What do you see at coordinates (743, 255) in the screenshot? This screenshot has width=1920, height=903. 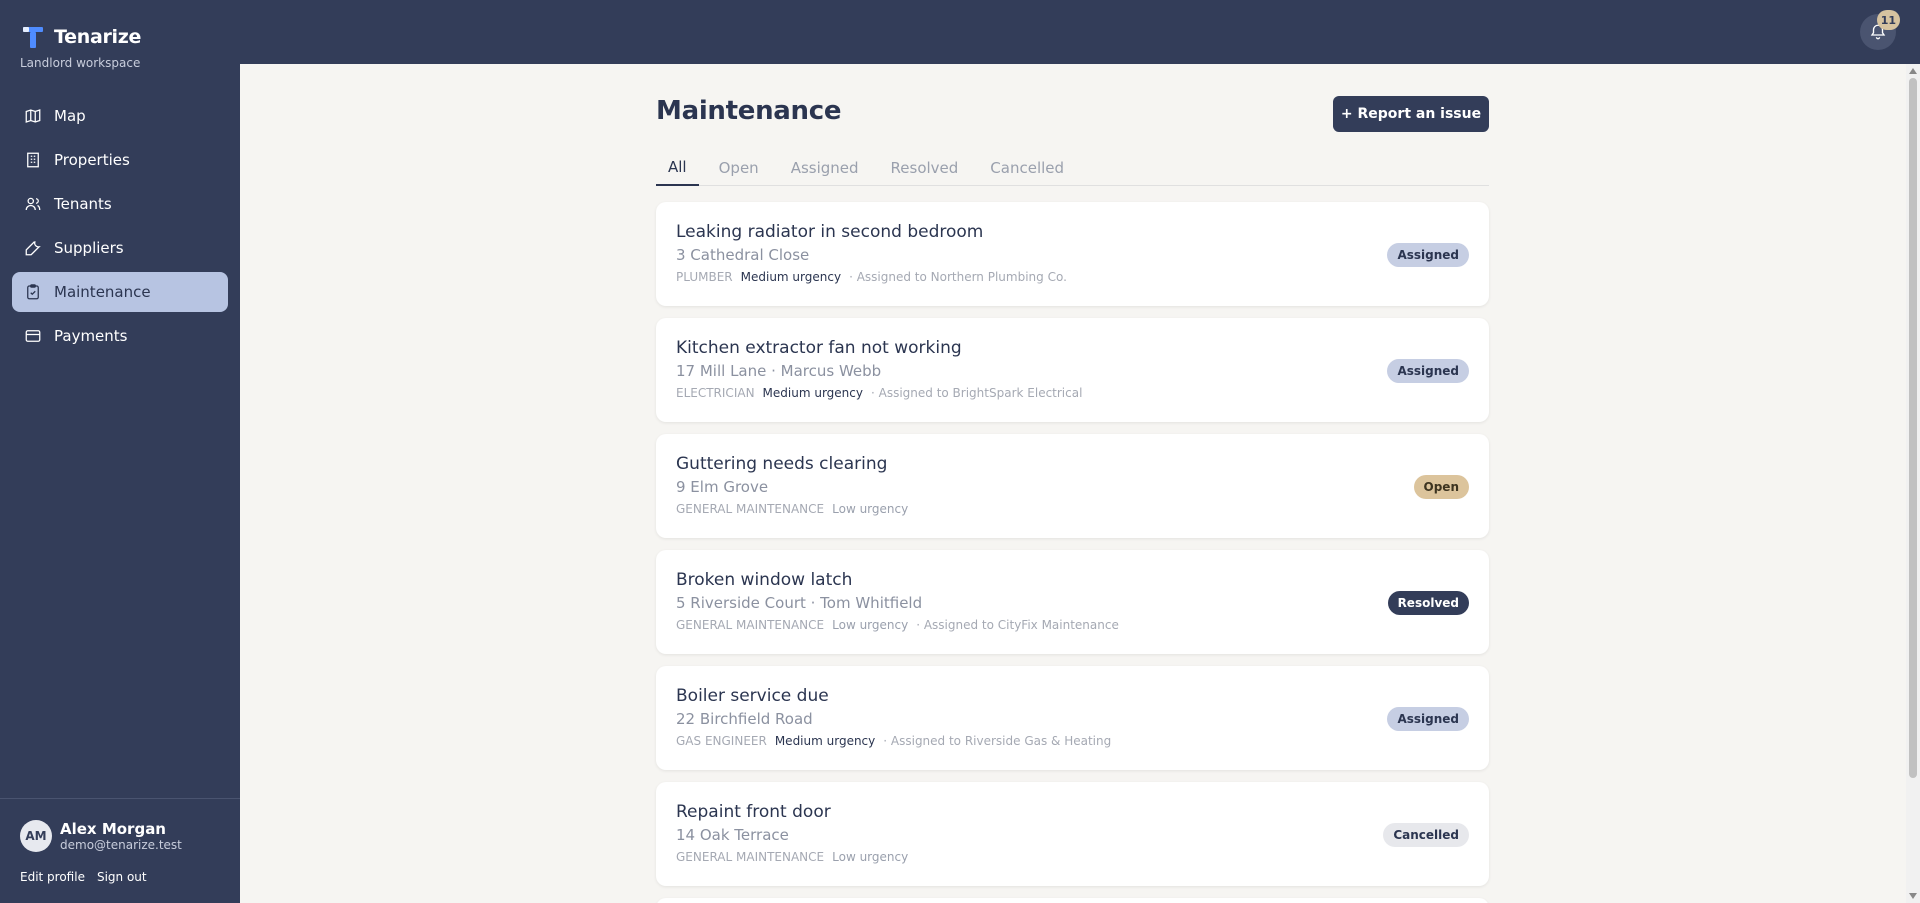 I see `issue-subtitle: 3 Cathedral Close` at bounding box center [743, 255].